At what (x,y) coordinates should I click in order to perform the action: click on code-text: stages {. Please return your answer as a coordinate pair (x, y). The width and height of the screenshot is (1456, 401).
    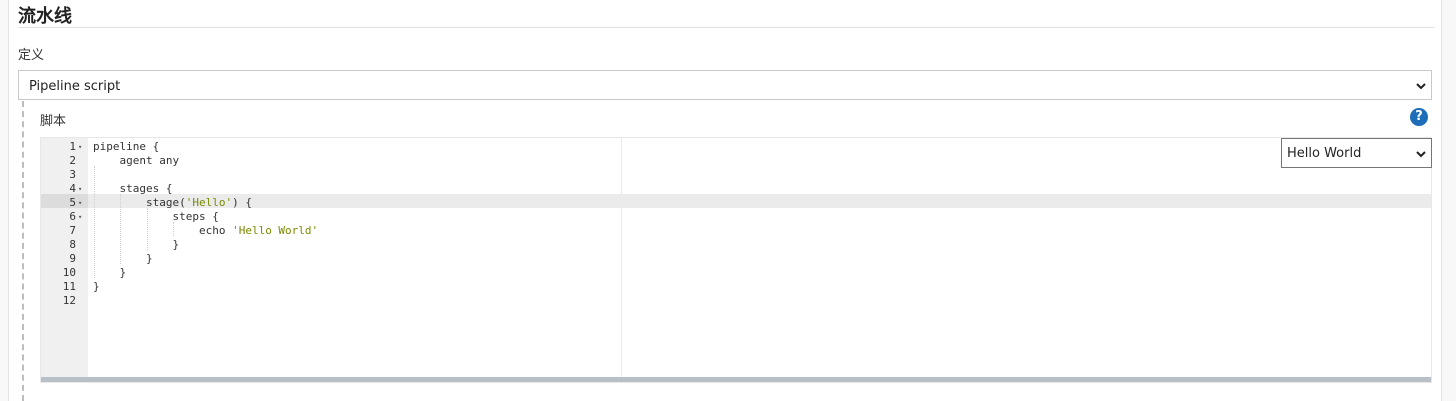
    Looking at the image, I should click on (133, 188).